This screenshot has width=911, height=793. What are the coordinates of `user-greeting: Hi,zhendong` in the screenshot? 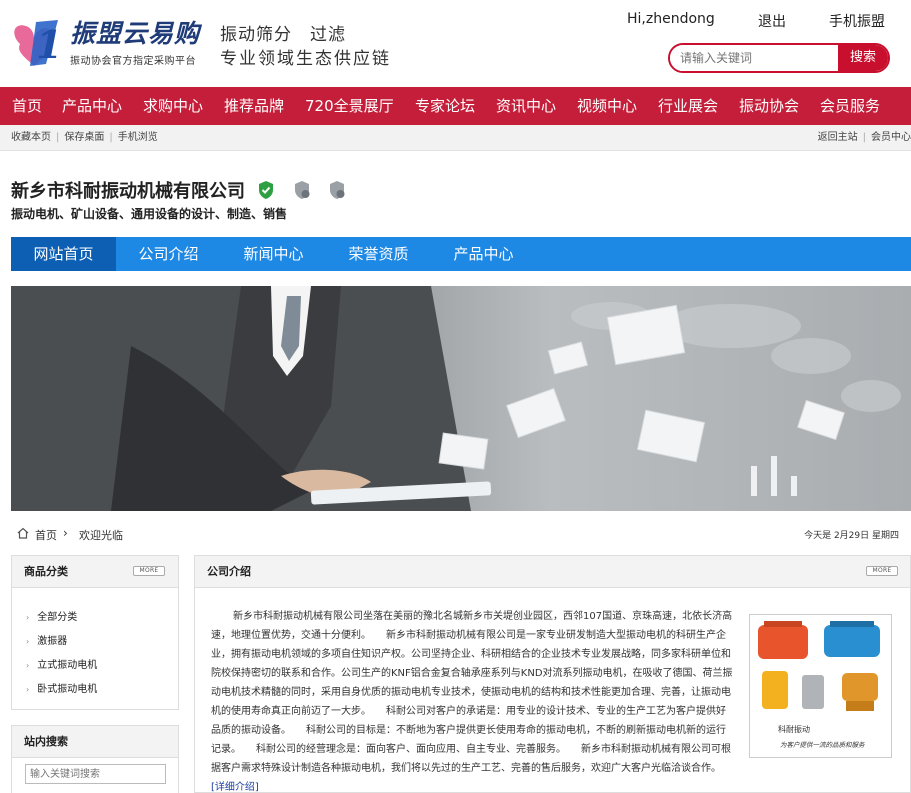 It's located at (671, 19).